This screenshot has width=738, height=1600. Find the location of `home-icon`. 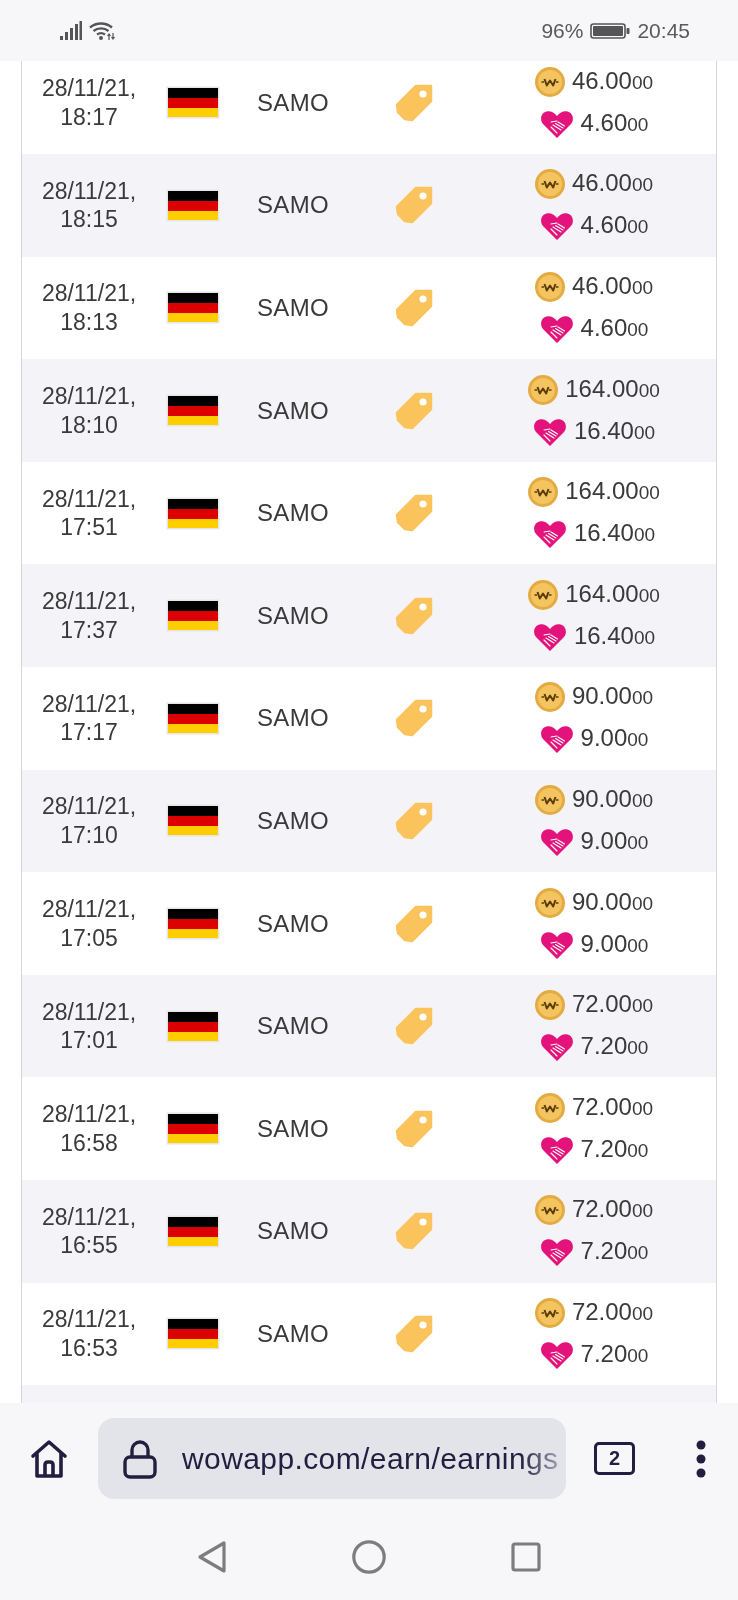

home-icon is located at coordinates (49, 1458).